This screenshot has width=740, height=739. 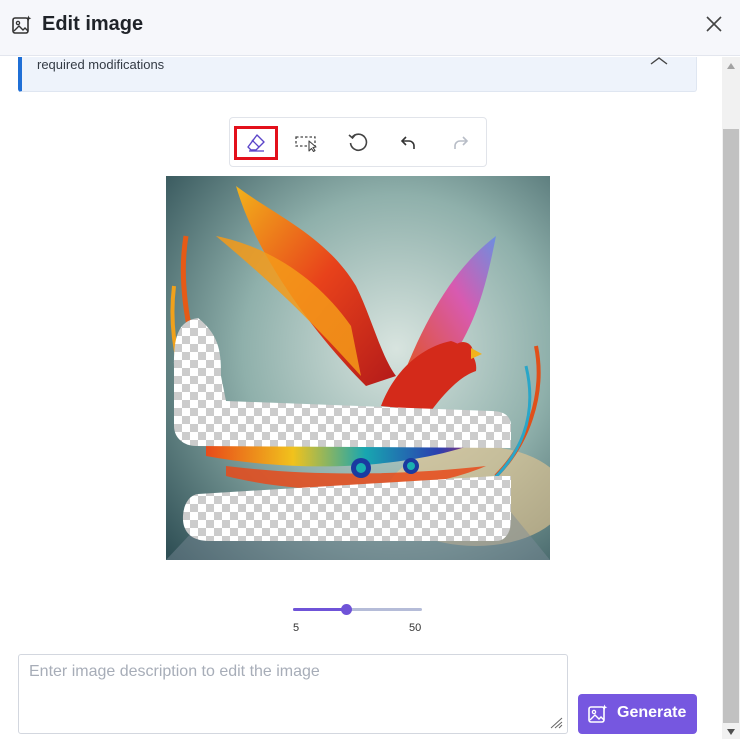 What do you see at coordinates (714, 24) in the screenshot?
I see `close-icon` at bounding box center [714, 24].